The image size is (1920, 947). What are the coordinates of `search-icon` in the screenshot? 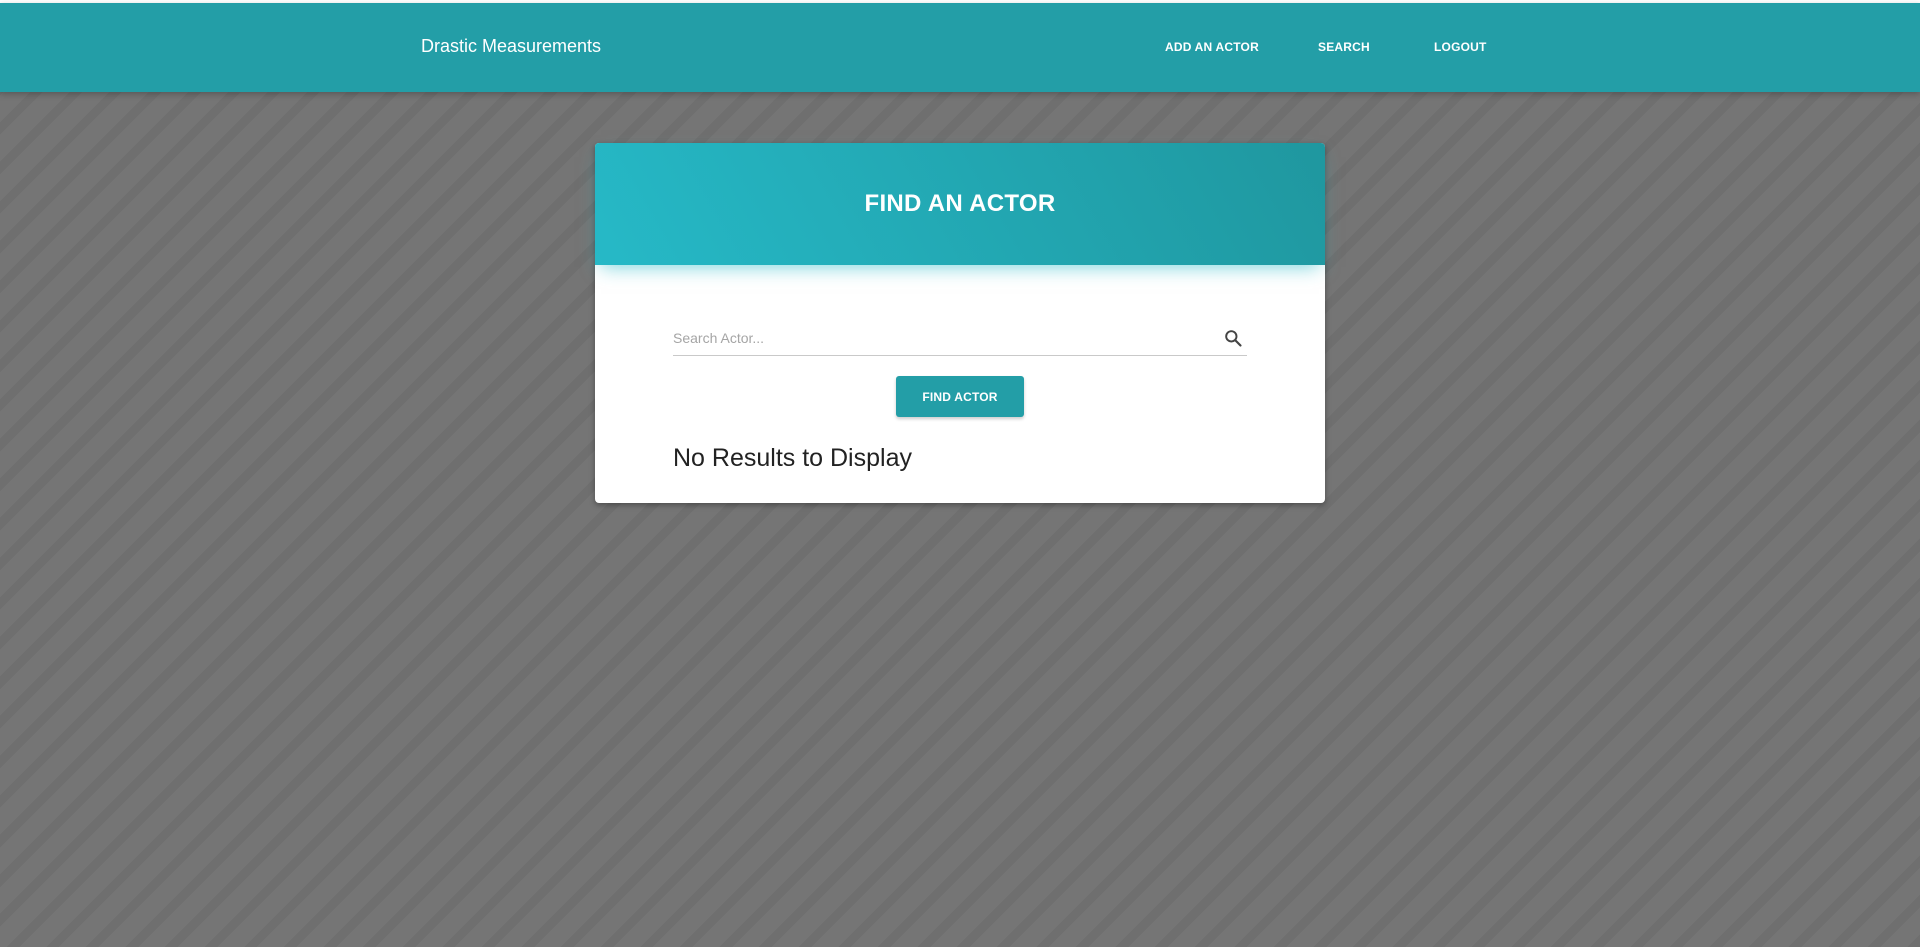 It's located at (1233, 338).